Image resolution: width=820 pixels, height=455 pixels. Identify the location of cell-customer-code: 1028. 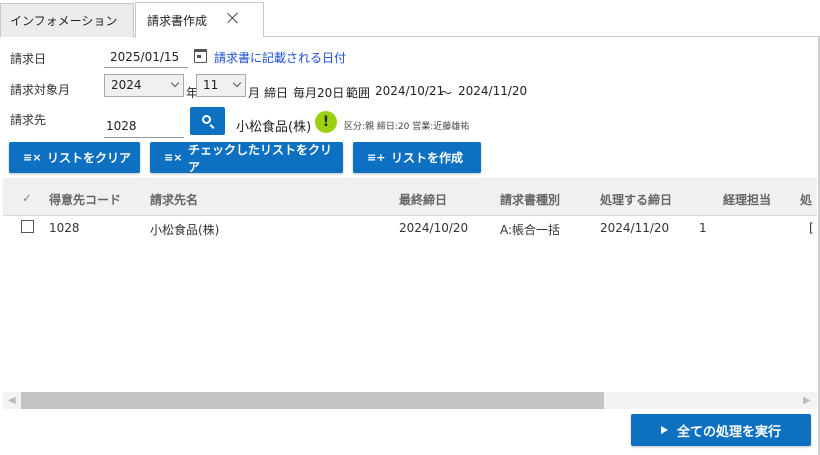
(64, 228).